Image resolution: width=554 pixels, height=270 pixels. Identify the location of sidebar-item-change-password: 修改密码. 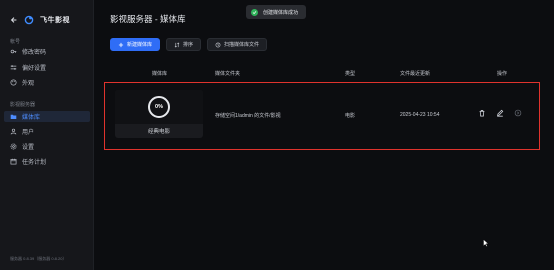
(47, 51).